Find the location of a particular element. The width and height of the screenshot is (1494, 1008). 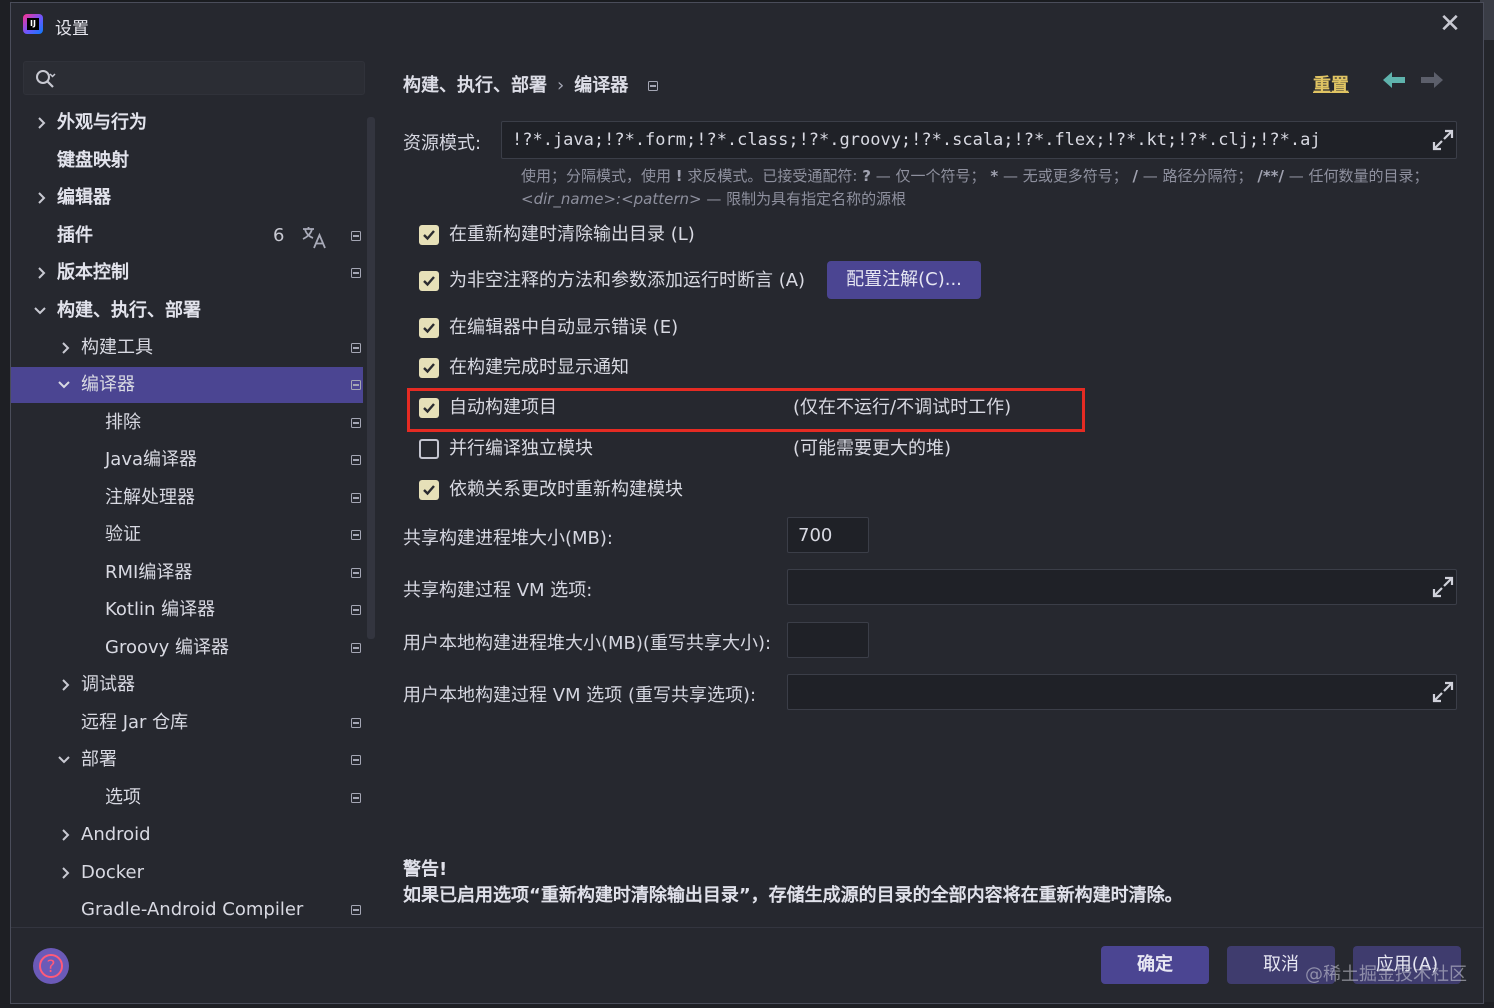

sidebar-item-label: Groovy 编译器 is located at coordinates (167, 647).